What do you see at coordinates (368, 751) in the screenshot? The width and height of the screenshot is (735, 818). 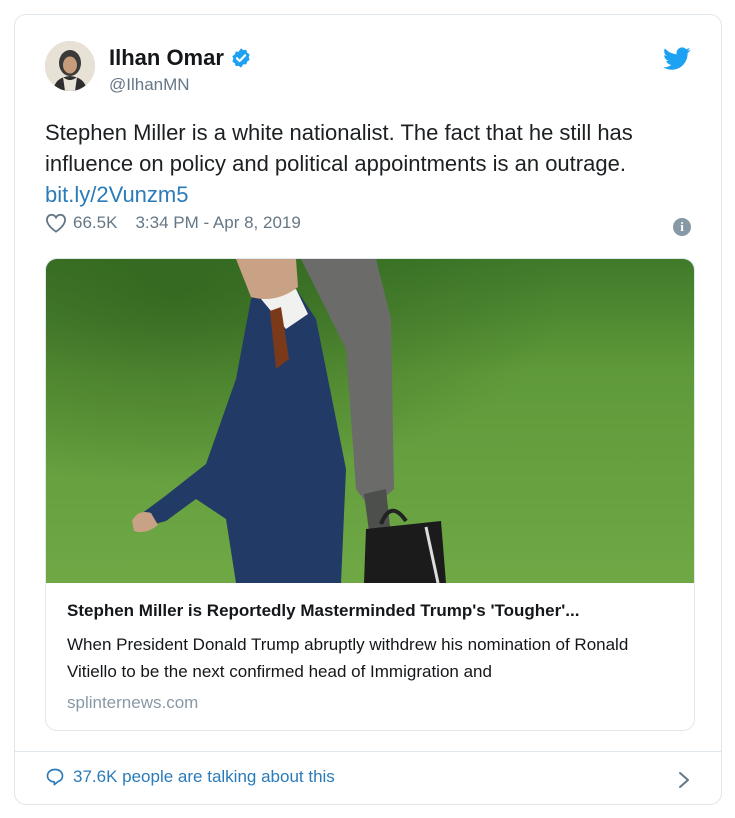 I see `footer-divider` at bounding box center [368, 751].